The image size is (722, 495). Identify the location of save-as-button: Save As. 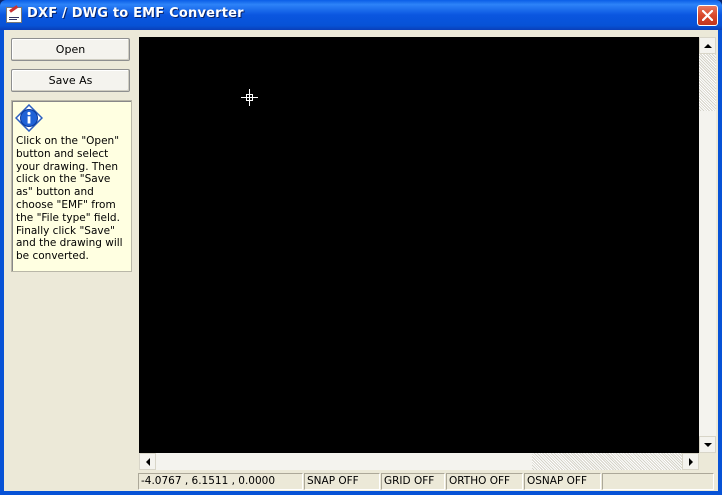
(70, 80).